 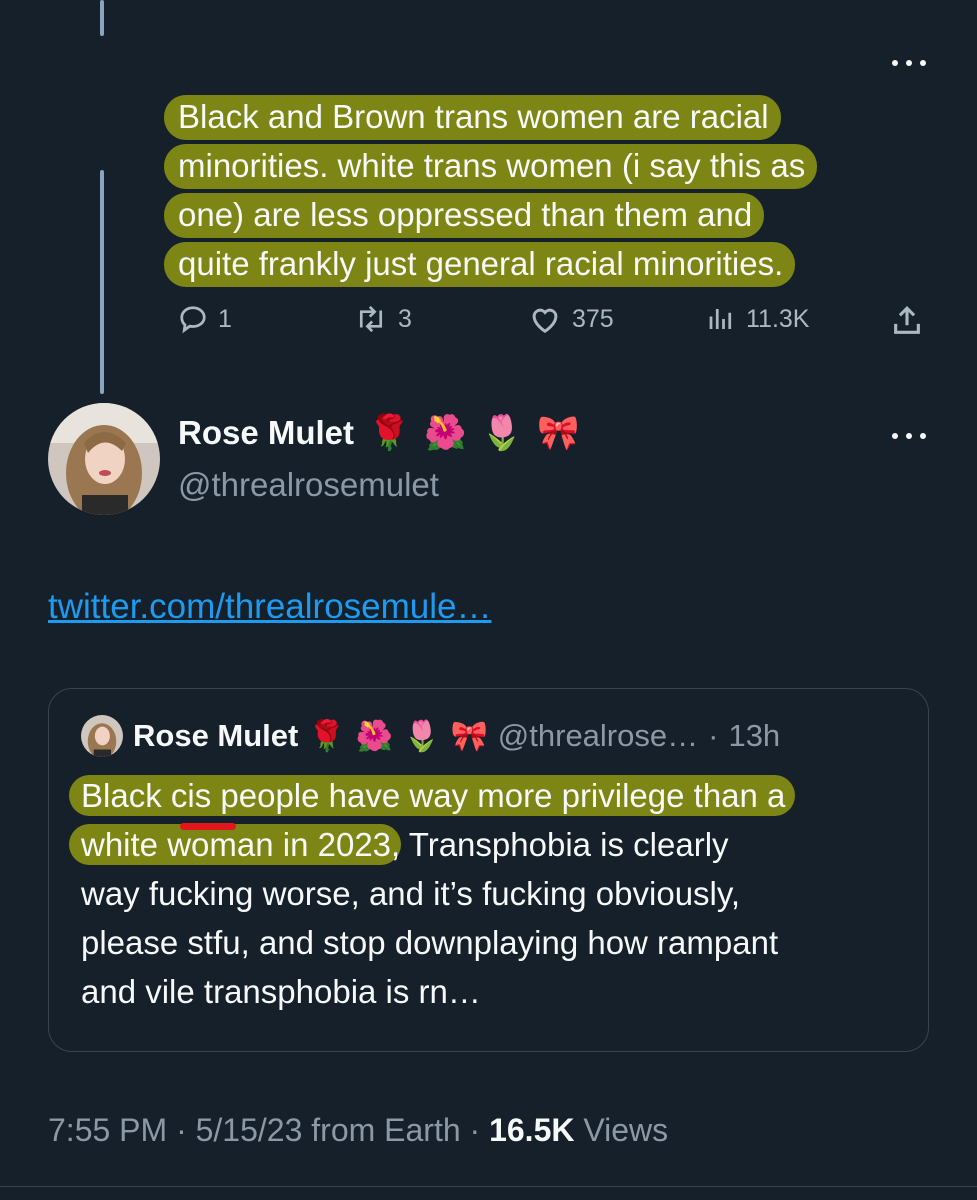 What do you see at coordinates (225, 318) in the screenshot?
I see `reply-count: 1` at bounding box center [225, 318].